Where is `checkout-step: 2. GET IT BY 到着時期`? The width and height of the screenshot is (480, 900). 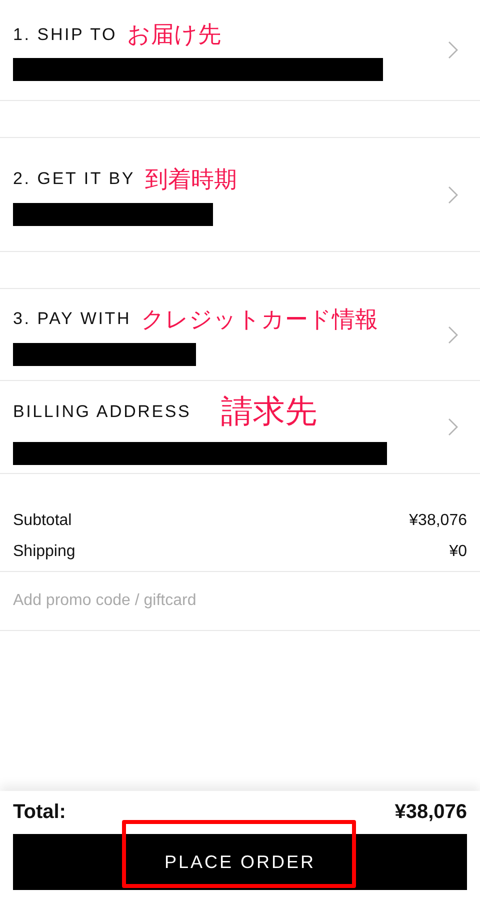 checkout-step: 2. GET IT BY 到着時期 is located at coordinates (240, 195).